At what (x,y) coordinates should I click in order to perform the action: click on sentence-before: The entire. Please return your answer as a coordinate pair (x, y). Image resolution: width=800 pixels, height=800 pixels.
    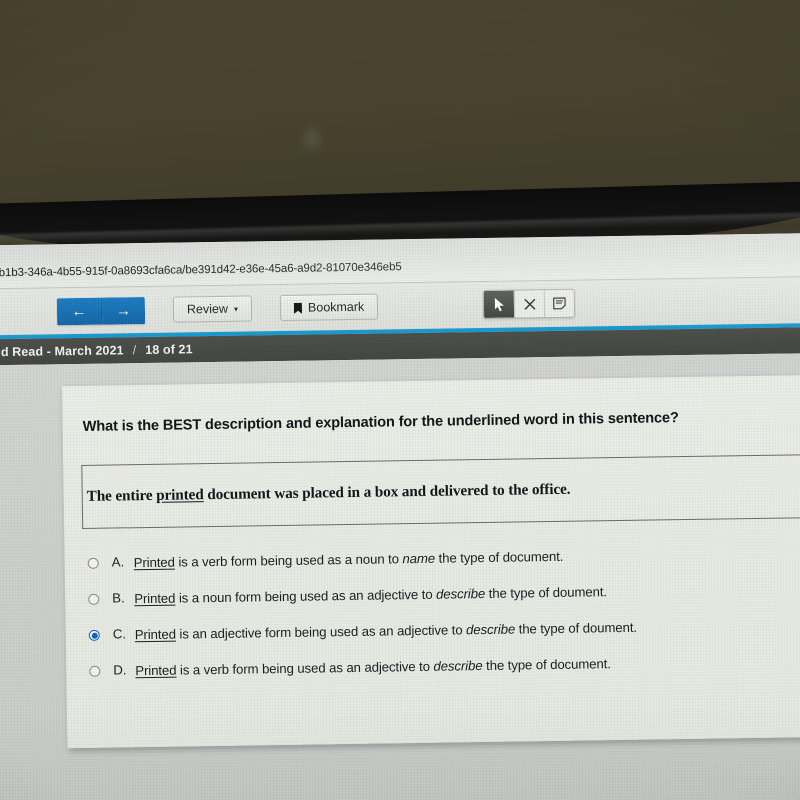
    Looking at the image, I should click on (121, 495).